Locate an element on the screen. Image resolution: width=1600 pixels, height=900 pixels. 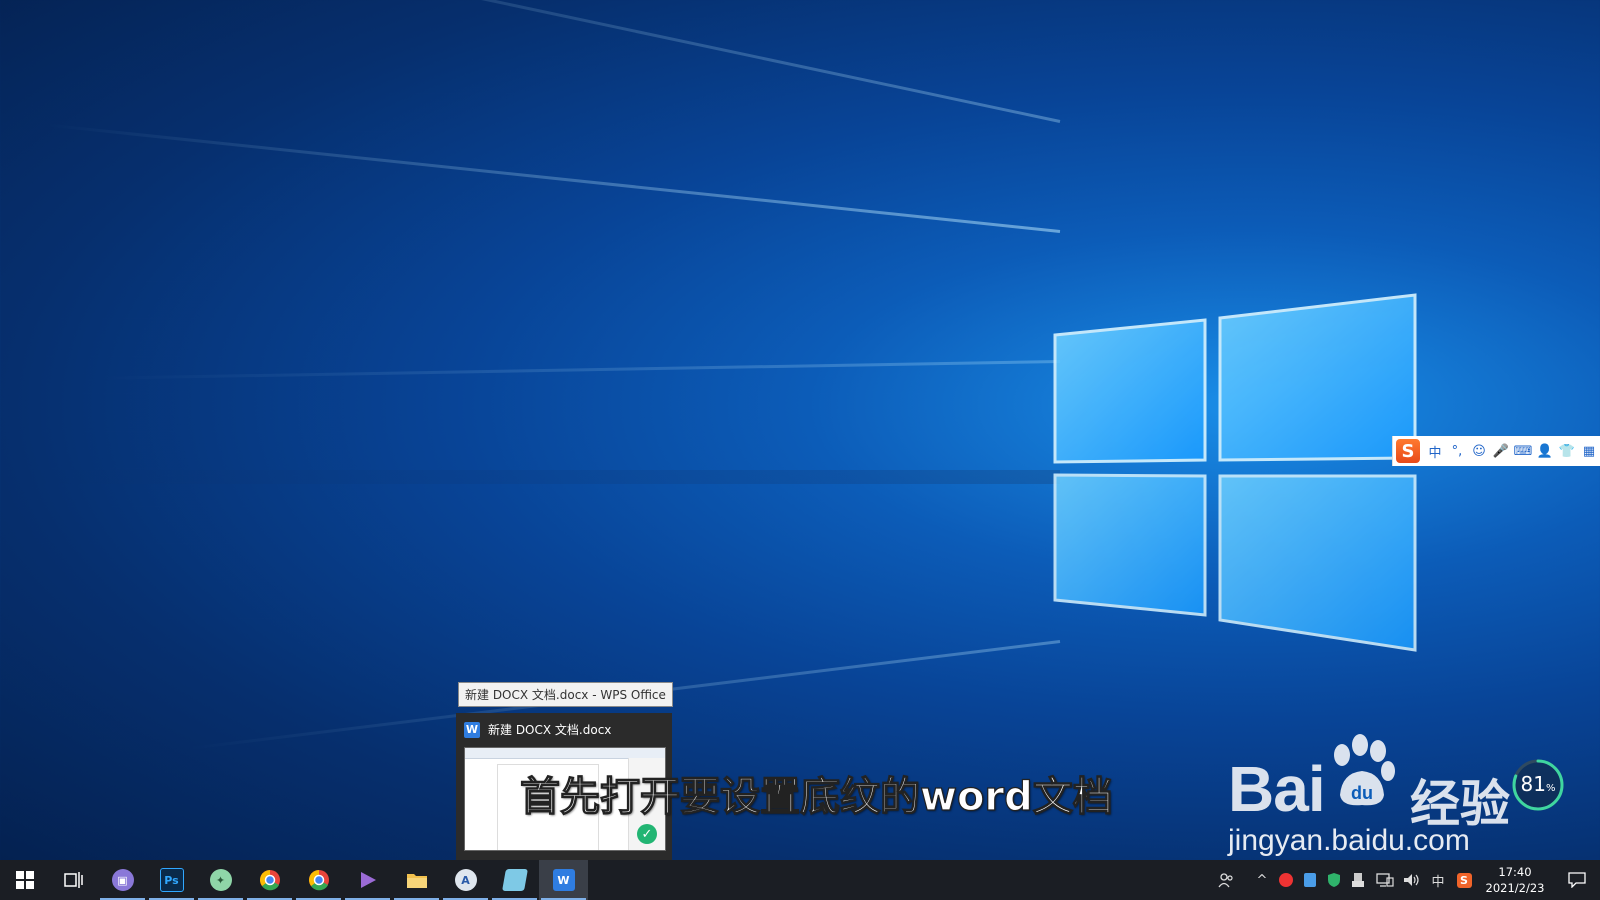
ime-punctuation-icon: °, is located at coordinates (1457, 451).